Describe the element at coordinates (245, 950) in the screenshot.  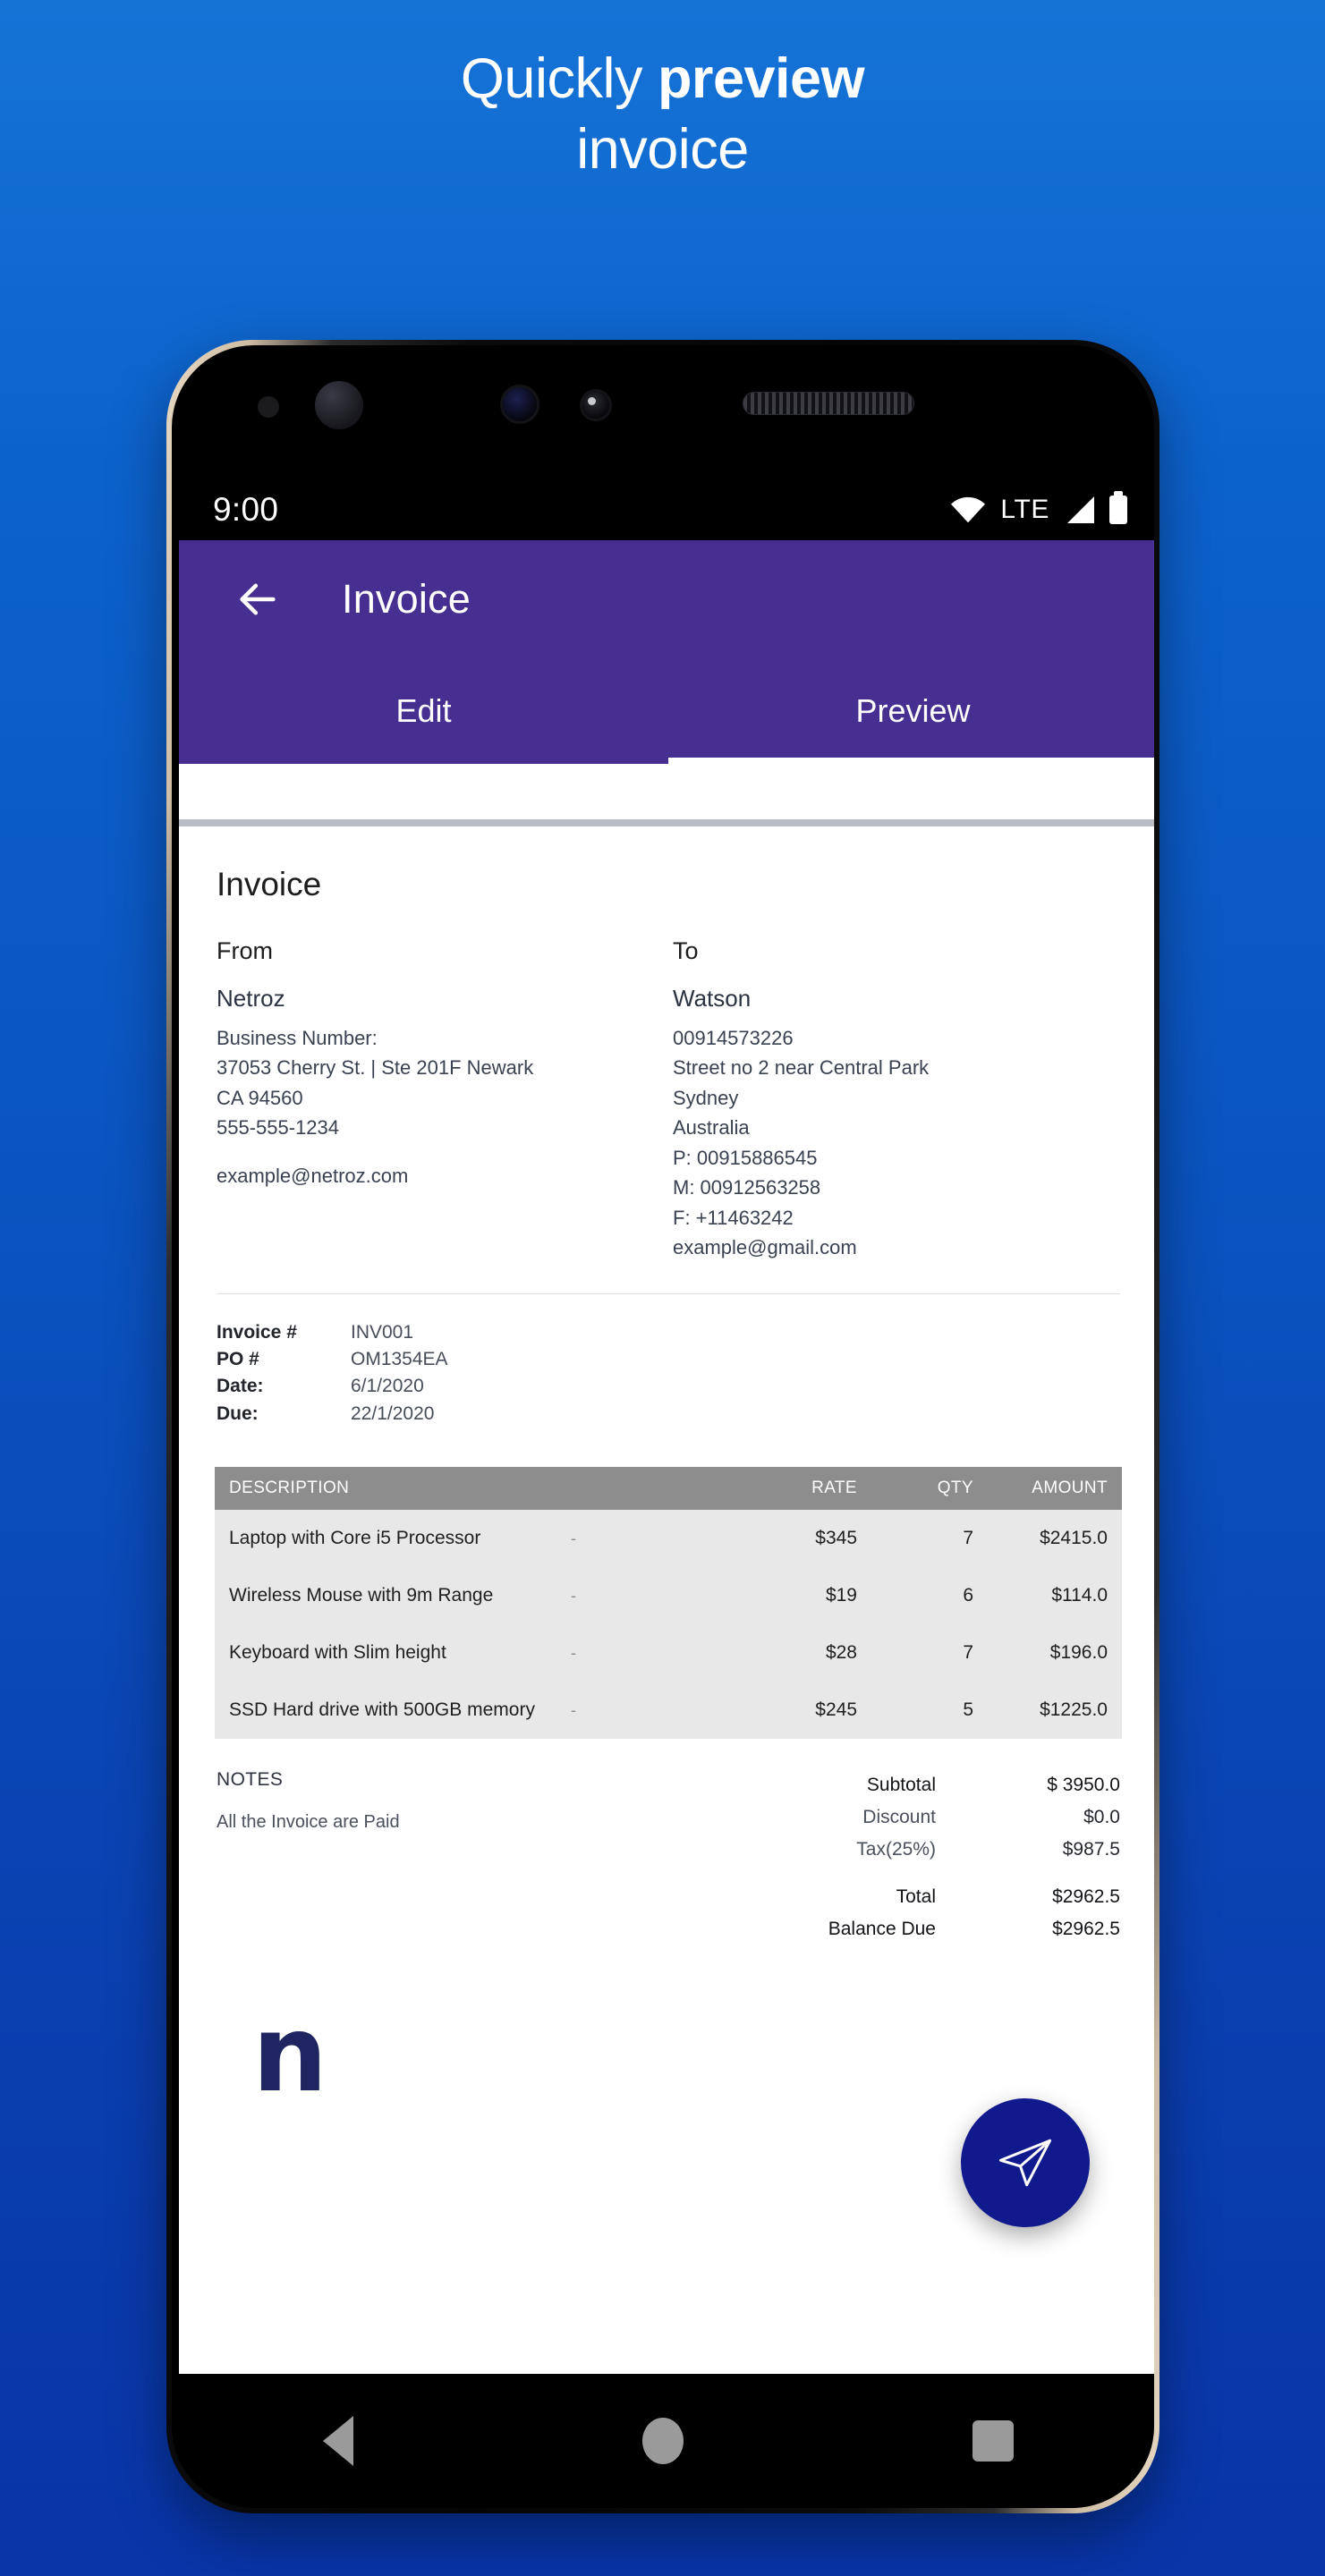
I see `from-label: From` at that location.